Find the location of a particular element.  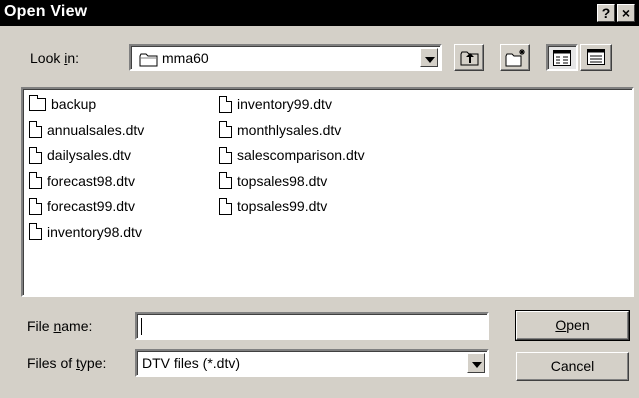

file-item: forecast98.dtv is located at coordinates (82, 181).